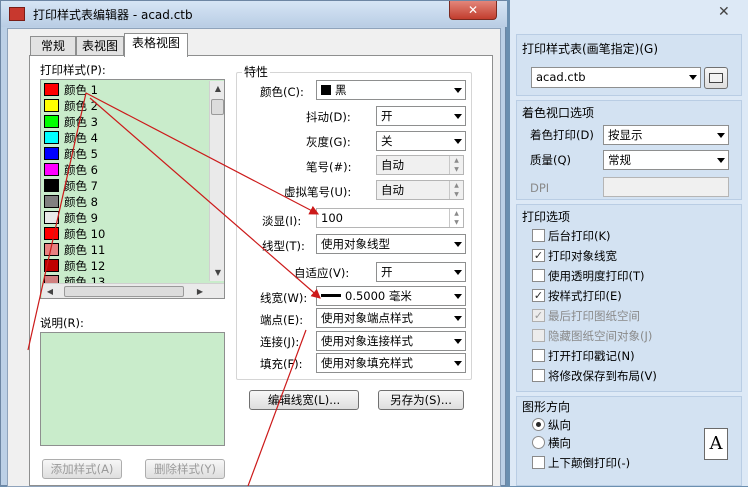 Image resolution: width=748 pixels, height=487 pixels. I want to click on screening-spinner: 100 ▲ ▼, so click(390, 218).